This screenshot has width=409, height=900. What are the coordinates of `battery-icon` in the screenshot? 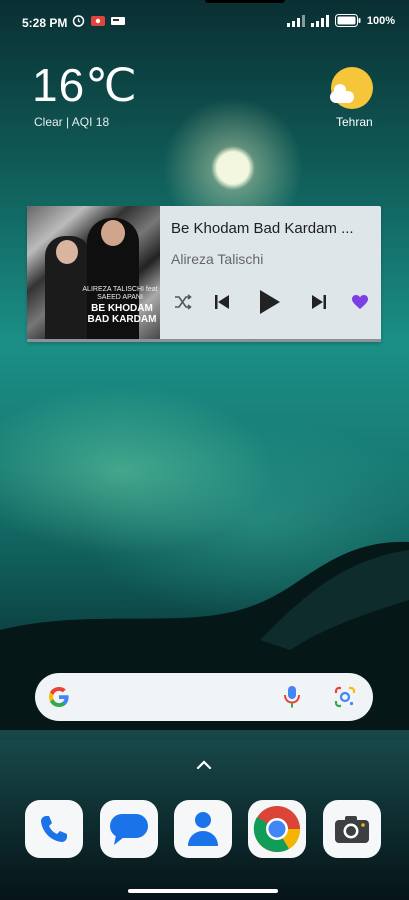 It's located at (347, 20).